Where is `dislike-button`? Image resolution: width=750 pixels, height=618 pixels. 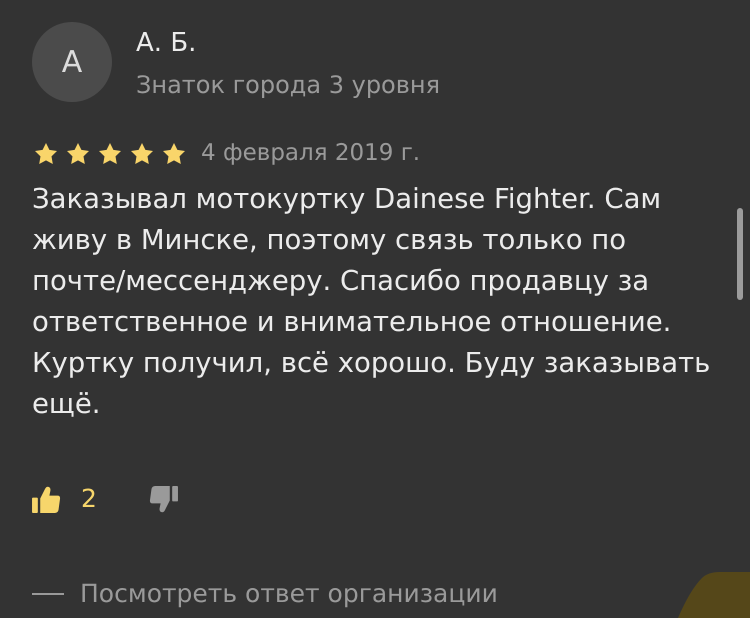
dislike-button is located at coordinates (163, 499).